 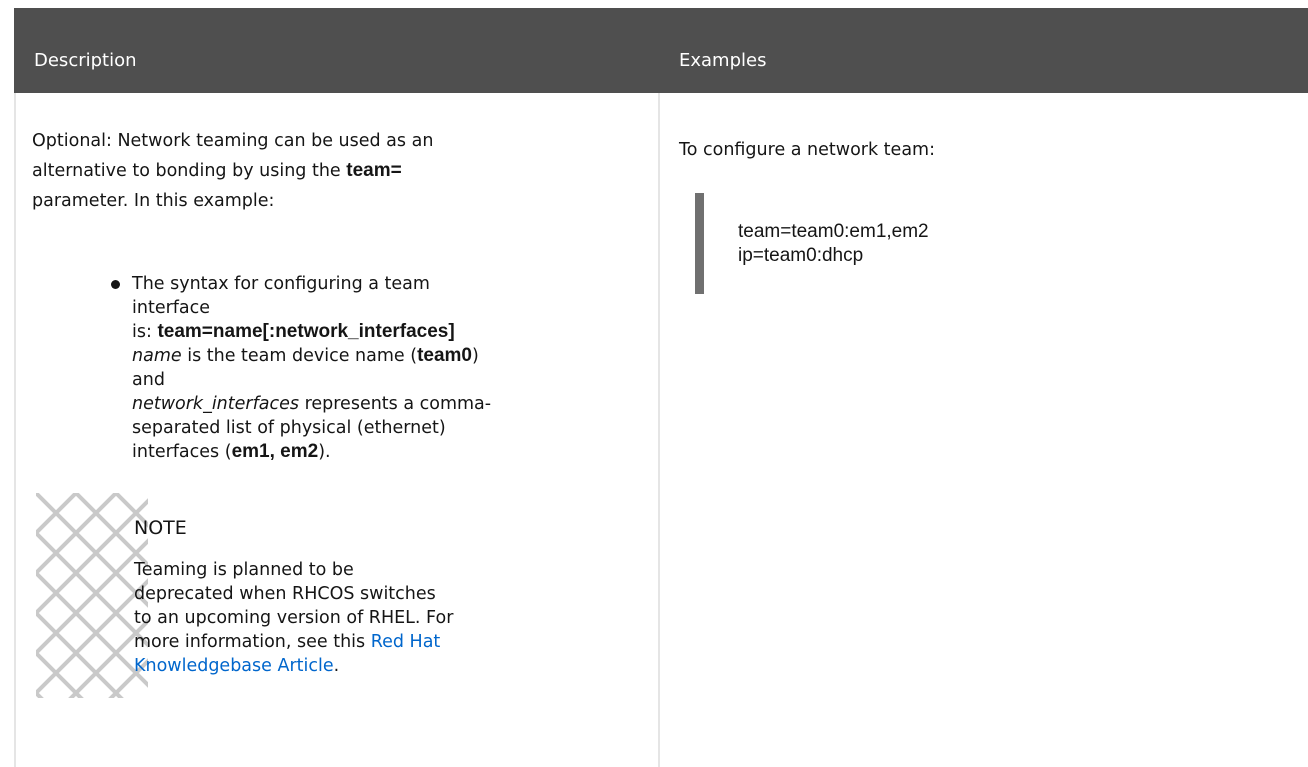 I want to click on examples-lead: To configure a network team:, so click(x=807, y=150).